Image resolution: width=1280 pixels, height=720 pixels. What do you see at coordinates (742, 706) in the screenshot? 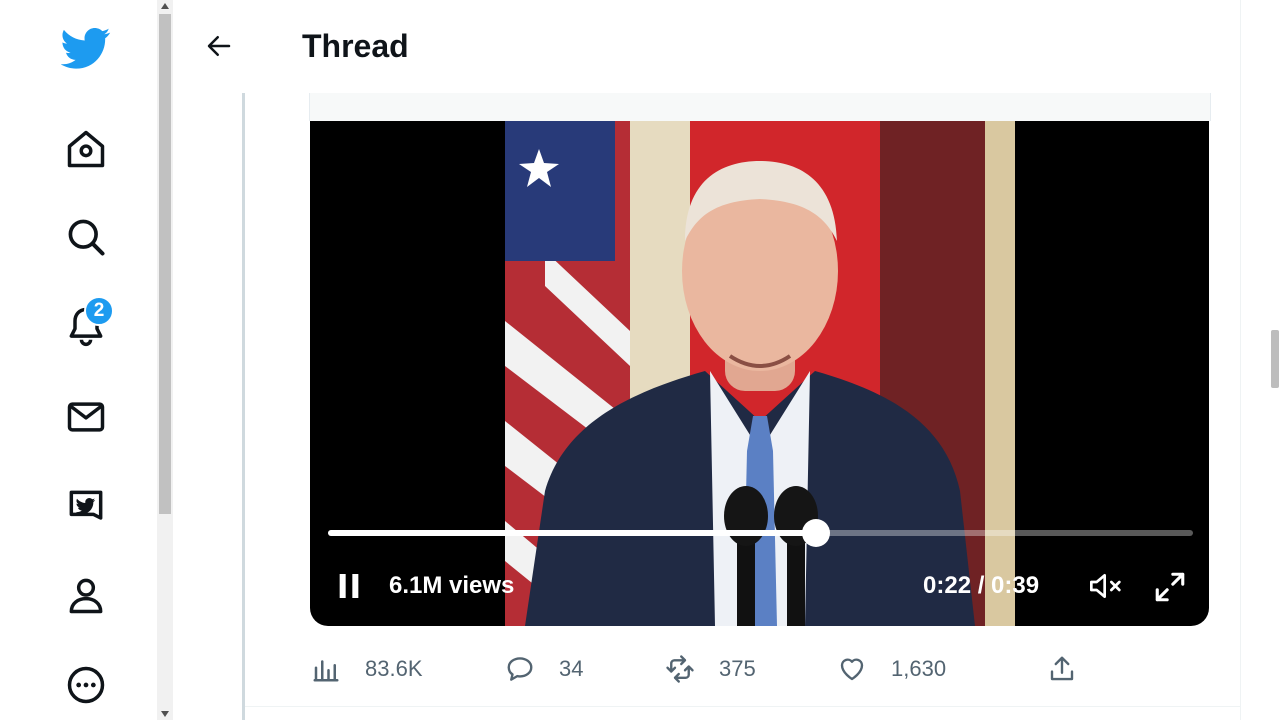
I see `divider` at bounding box center [742, 706].